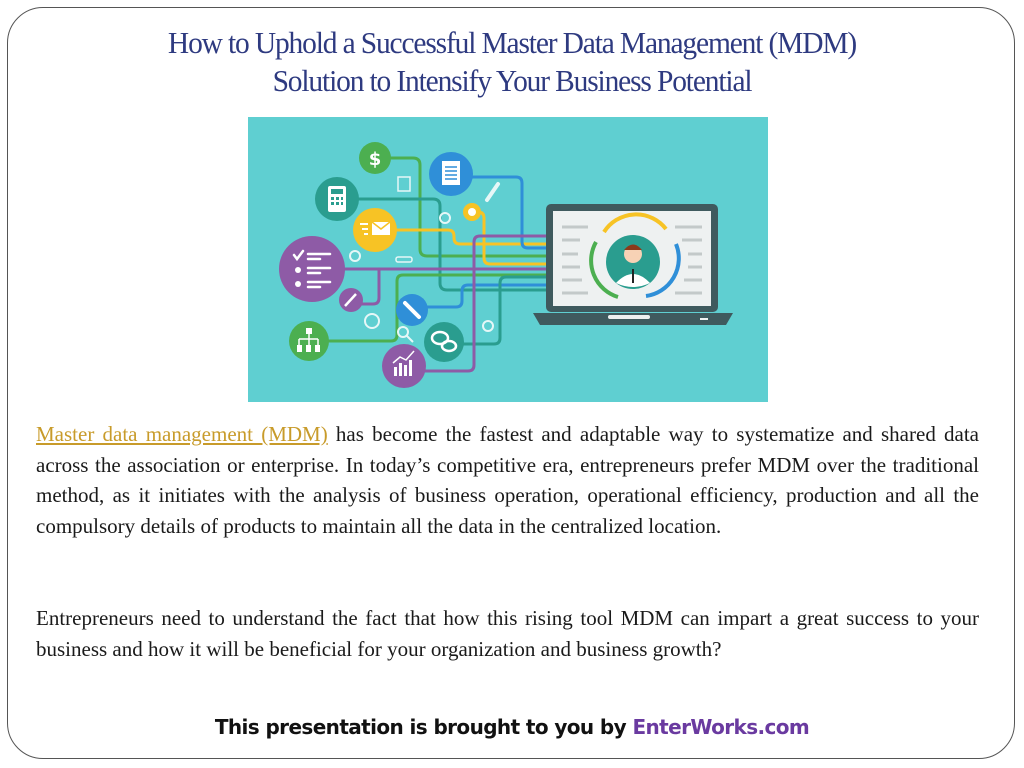  What do you see at coordinates (720, 727) in the screenshot?
I see `brand-link: EnterWorks.com` at bounding box center [720, 727].